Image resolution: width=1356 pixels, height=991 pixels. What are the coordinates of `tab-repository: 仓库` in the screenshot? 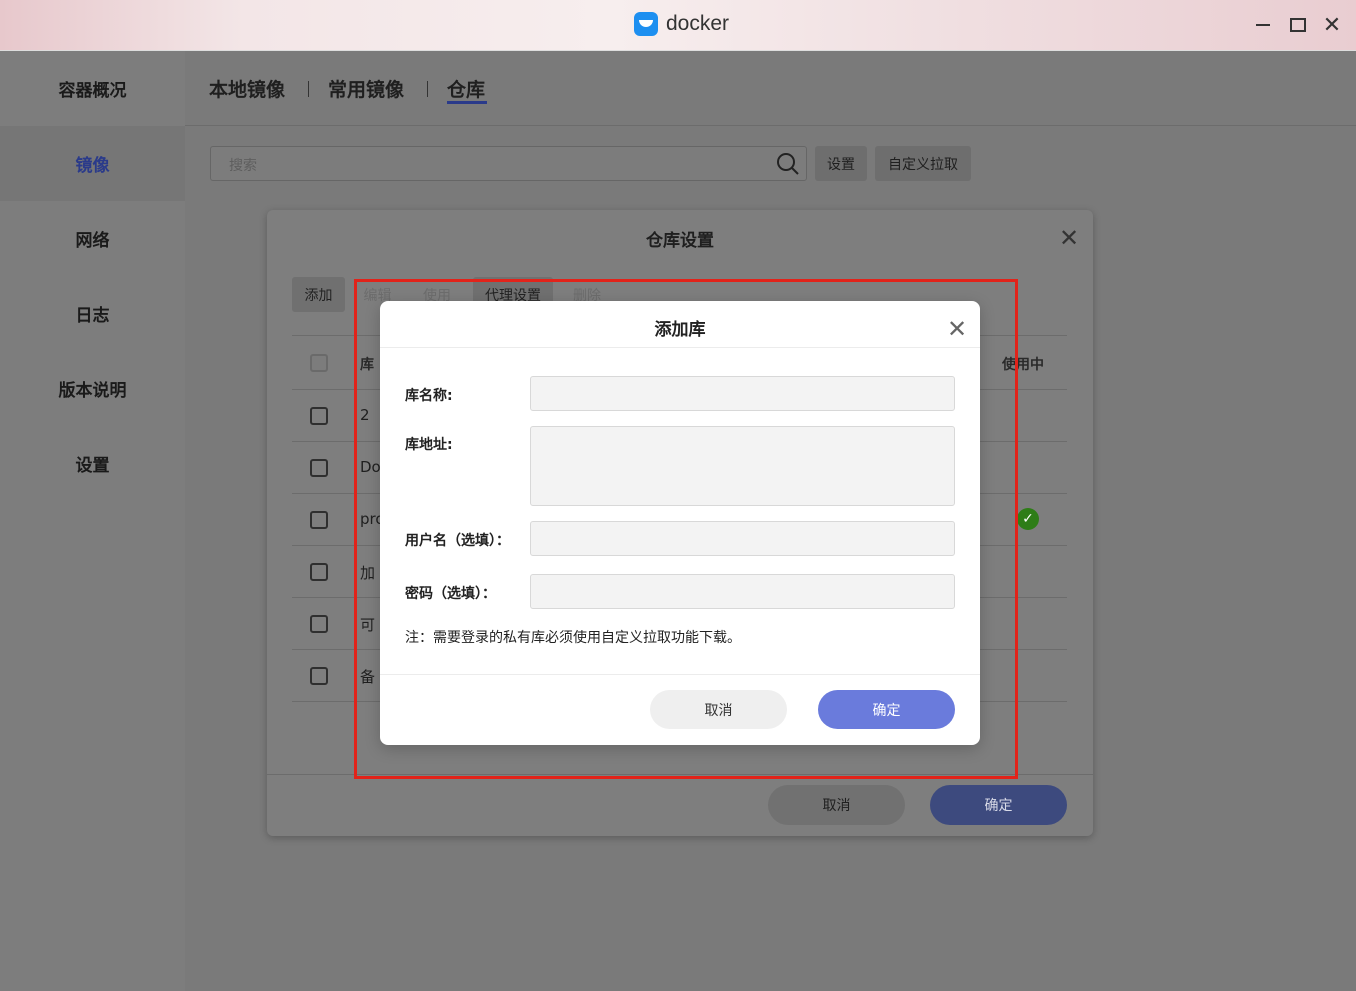 It's located at (466, 88).